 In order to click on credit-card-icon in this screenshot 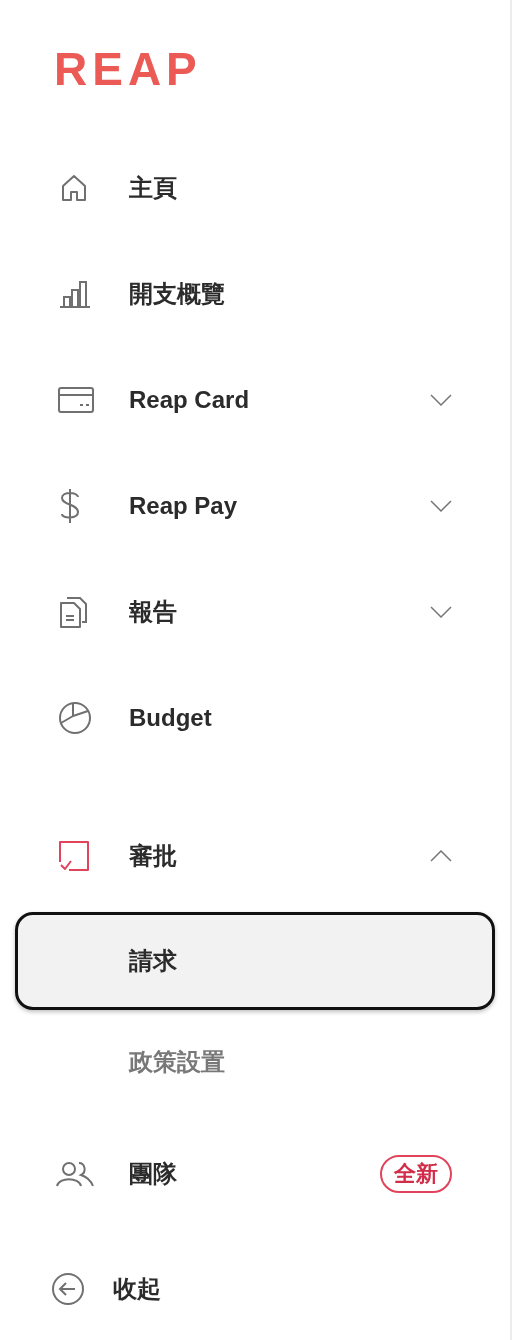, I will do `click(76, 400)`.